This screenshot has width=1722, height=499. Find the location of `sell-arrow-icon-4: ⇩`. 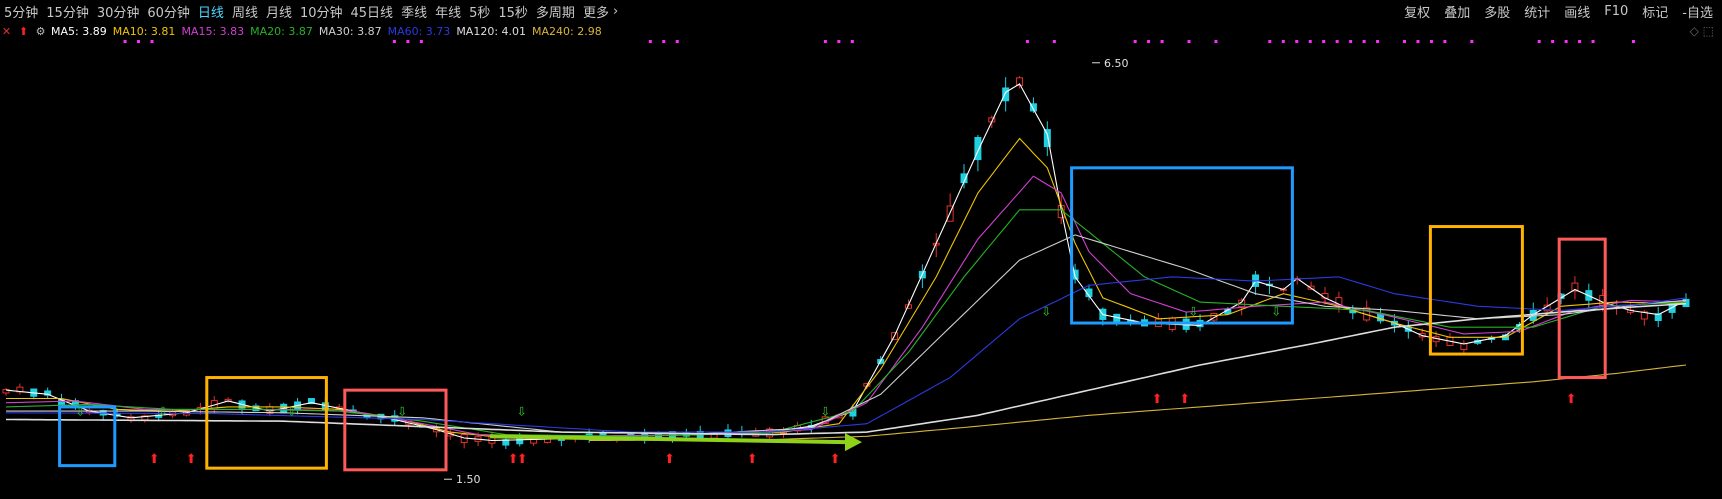

sell-arrow-icon-4: ⇩ is located at coordinates (522, 411).